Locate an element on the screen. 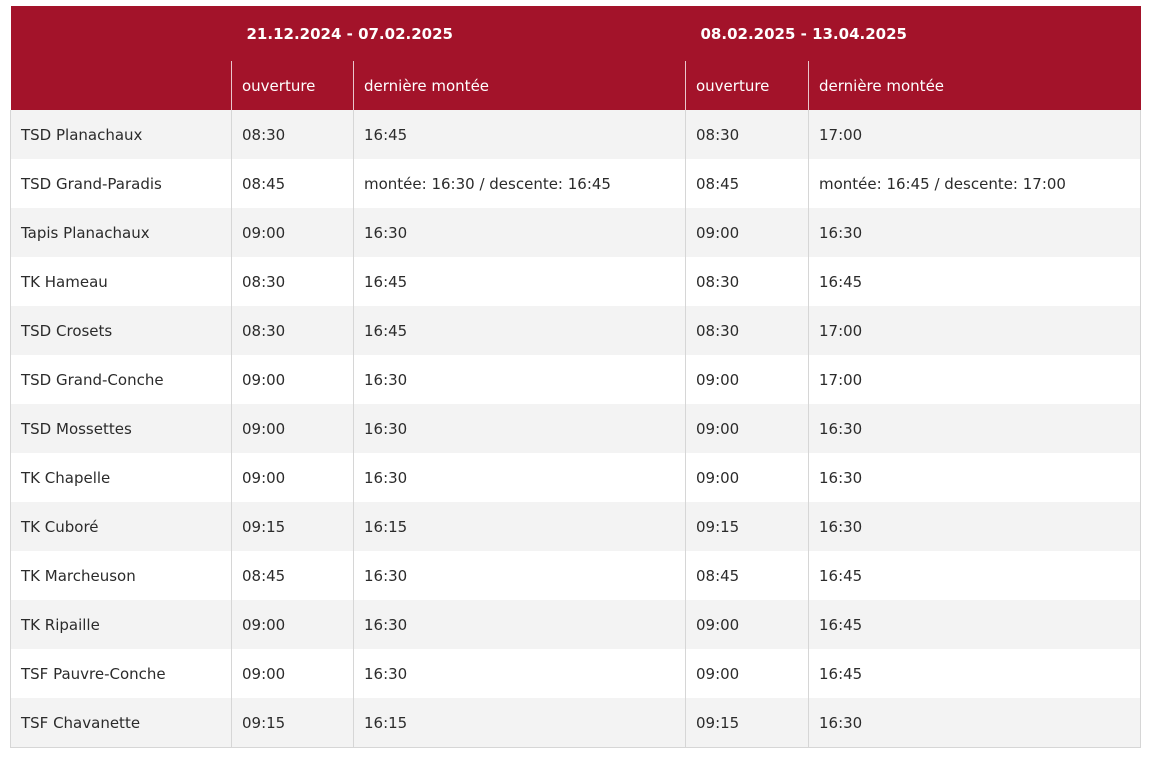 The image size is (1167, 763). table-row: TSF Chavanette 09:15 16:15 09:15 16:30 is located at coordinates (575, 723).